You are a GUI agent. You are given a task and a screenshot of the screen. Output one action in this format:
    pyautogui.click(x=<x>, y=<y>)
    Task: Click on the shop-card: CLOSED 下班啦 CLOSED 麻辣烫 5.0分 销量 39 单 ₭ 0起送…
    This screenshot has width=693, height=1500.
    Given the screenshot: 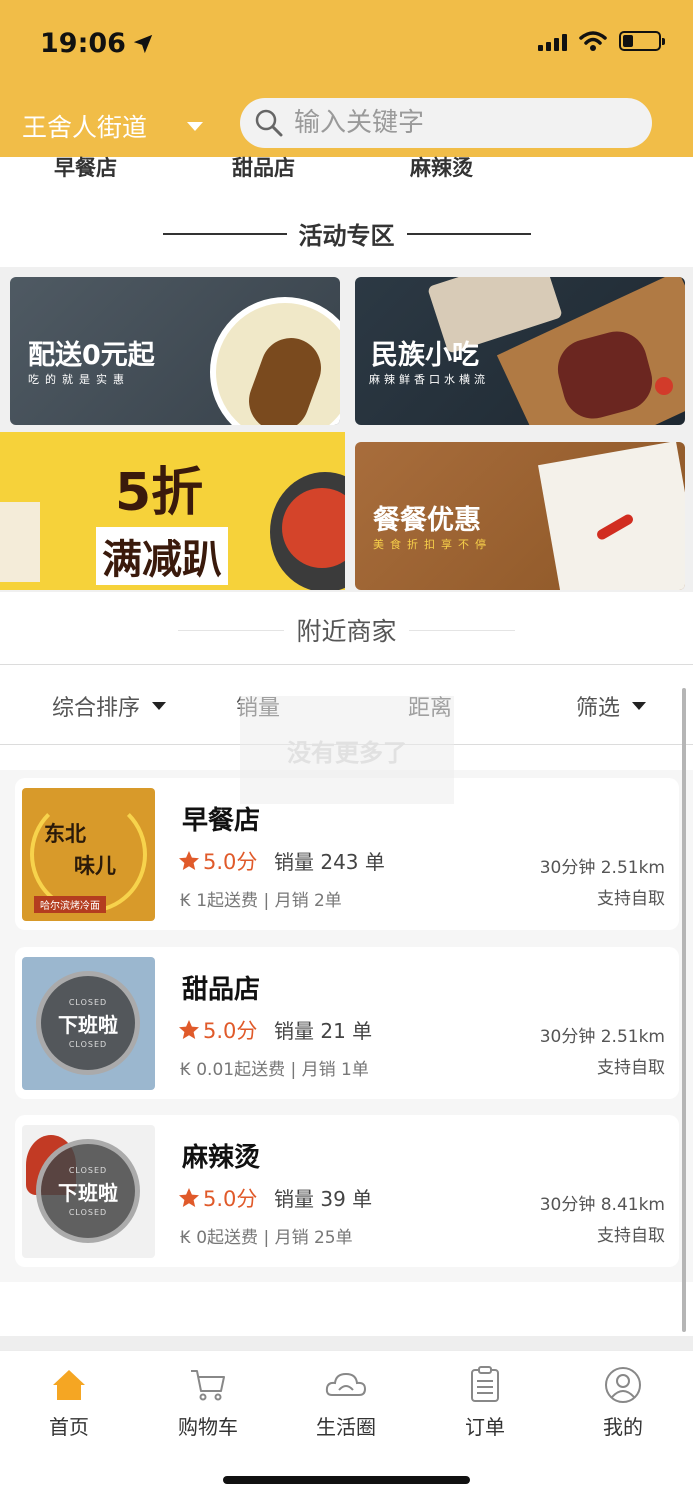 What is the action you would take?
    pyautogui.click(x=347, y=1191)
    